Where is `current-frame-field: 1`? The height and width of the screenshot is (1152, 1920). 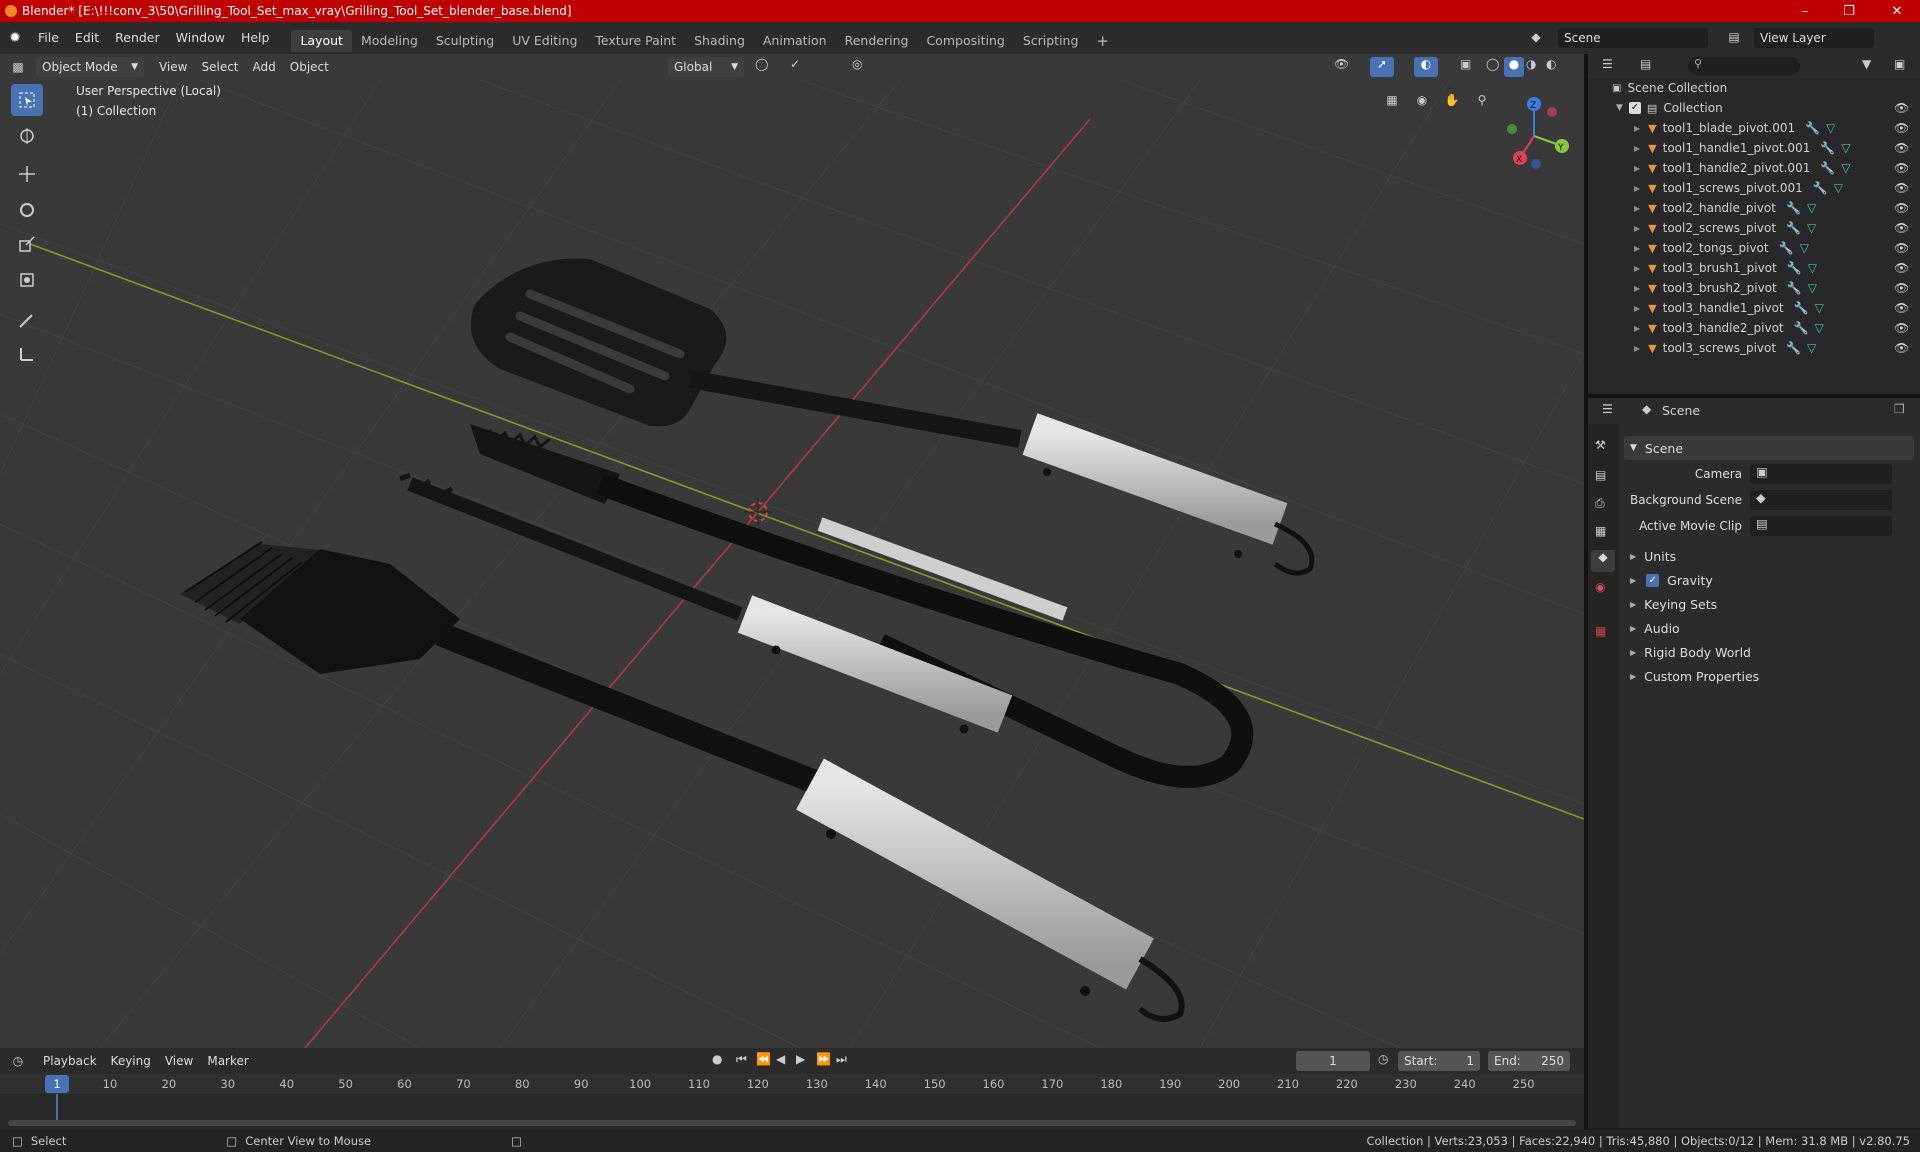 current-frame-field: 1 is located at coordinates (1333, 1061).